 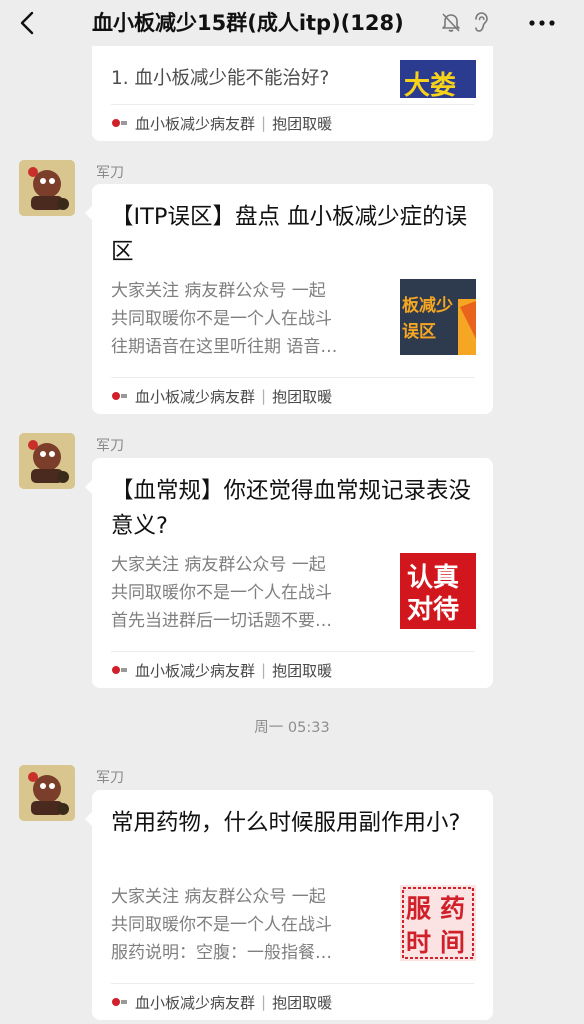 I want to click on article-card-line: 1. 血小板减少能不能治好?, so click(x=220, y=78).